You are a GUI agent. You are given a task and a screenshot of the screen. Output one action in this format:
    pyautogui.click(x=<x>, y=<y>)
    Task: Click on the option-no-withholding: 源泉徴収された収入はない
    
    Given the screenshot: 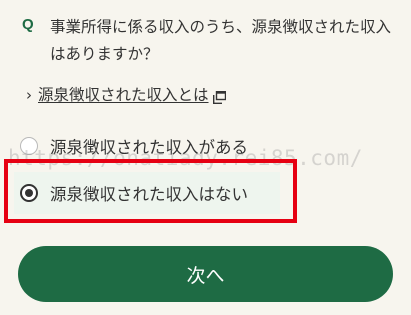 What is the action you would take?
    pyautogui.click(x=147, y=193)
    